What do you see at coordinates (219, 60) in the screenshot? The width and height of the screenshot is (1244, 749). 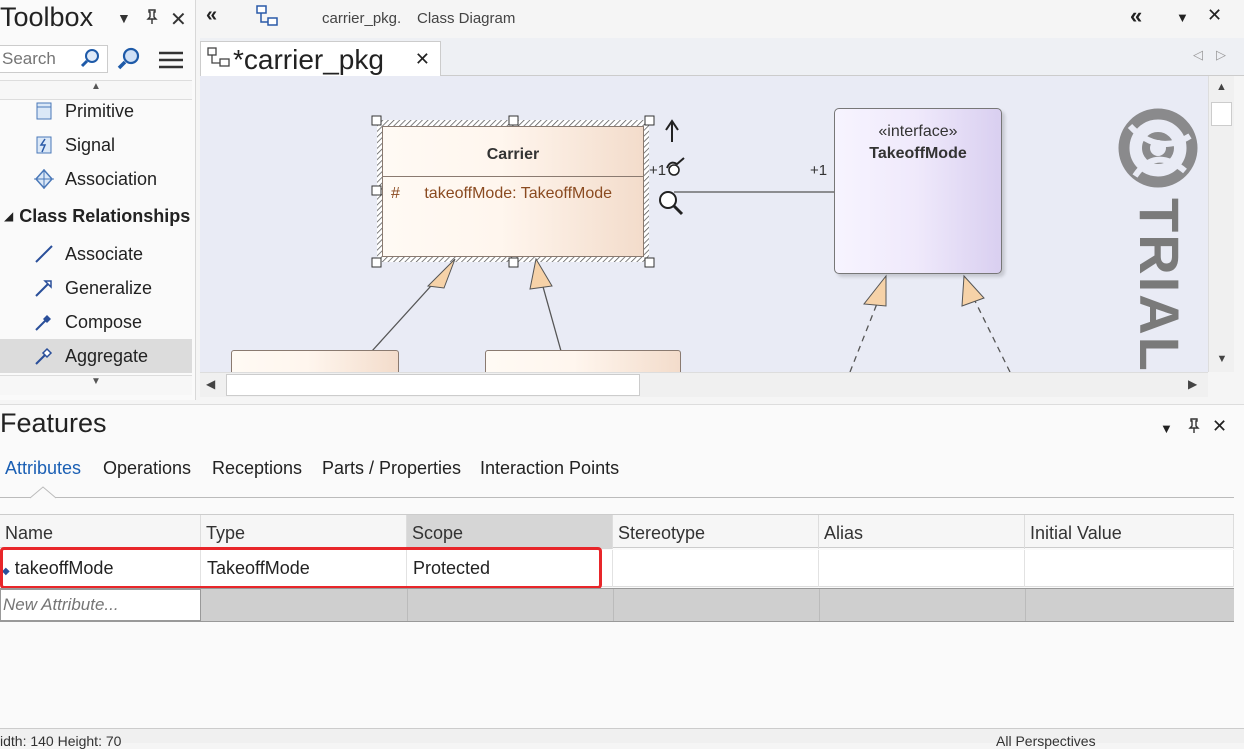 I see `class-diagram-icon` at bounding box center [219, 60].